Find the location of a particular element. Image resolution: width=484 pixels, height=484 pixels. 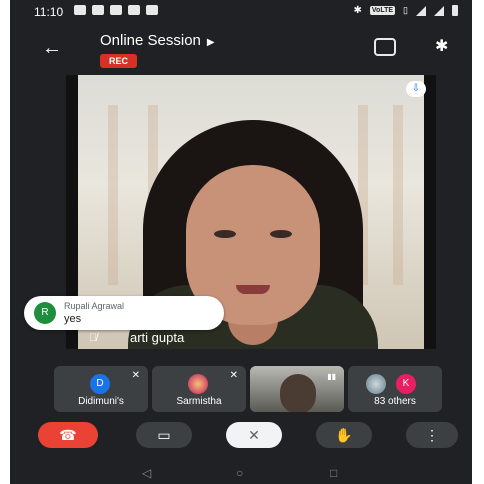

more-vert-icon: ⋮ is located at coordinates (432, 435).